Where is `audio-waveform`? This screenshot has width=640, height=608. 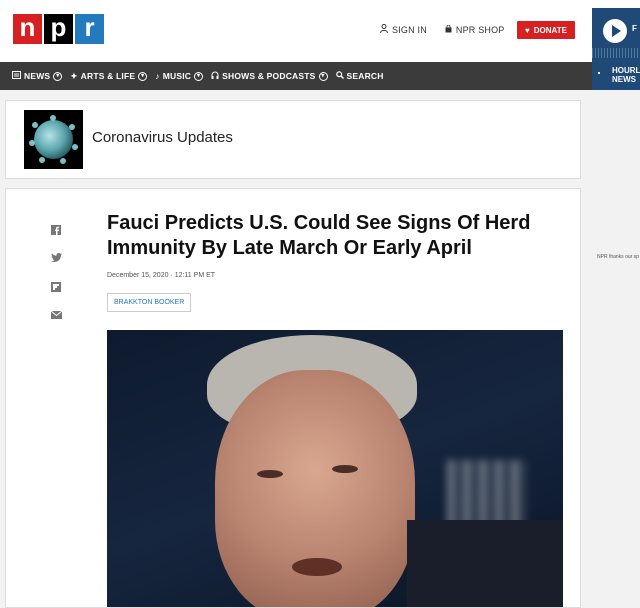
audio-waveform is located at coordinates (616, 53).